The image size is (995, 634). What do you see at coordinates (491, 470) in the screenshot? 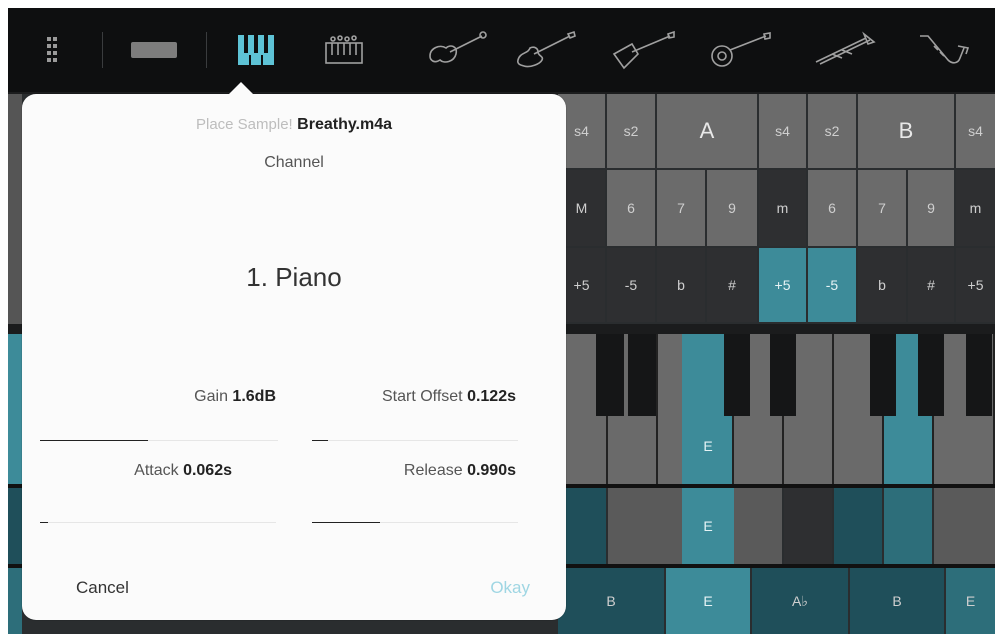
I see `release-value: 0.990s` at bounding box center [491, 470].